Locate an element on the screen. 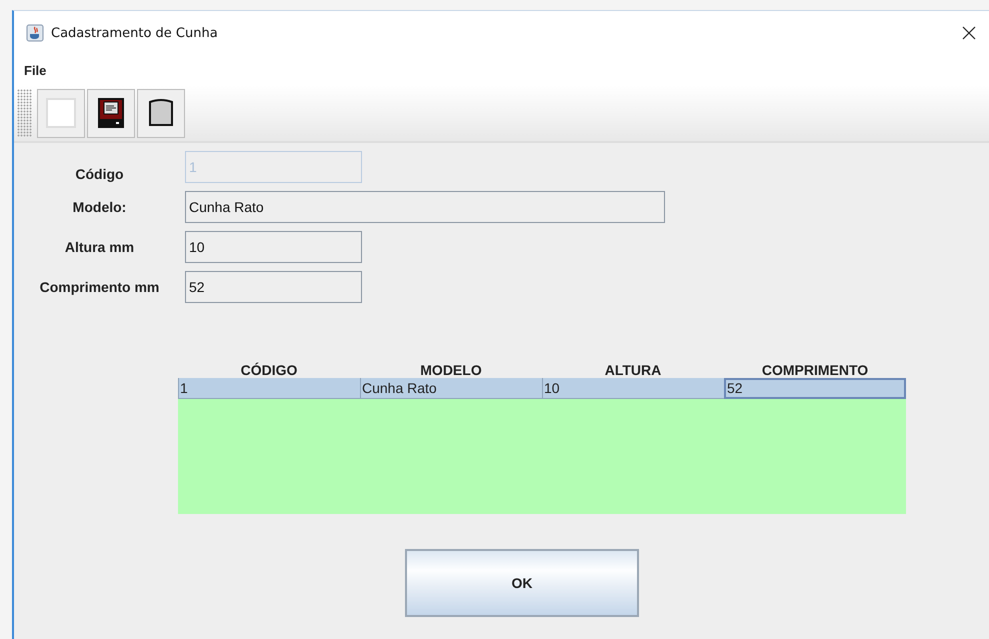 Image resolution: width=989 pixels, height=639 pixels. field-label: Comprimento mm is located at coordinates (99, 287).